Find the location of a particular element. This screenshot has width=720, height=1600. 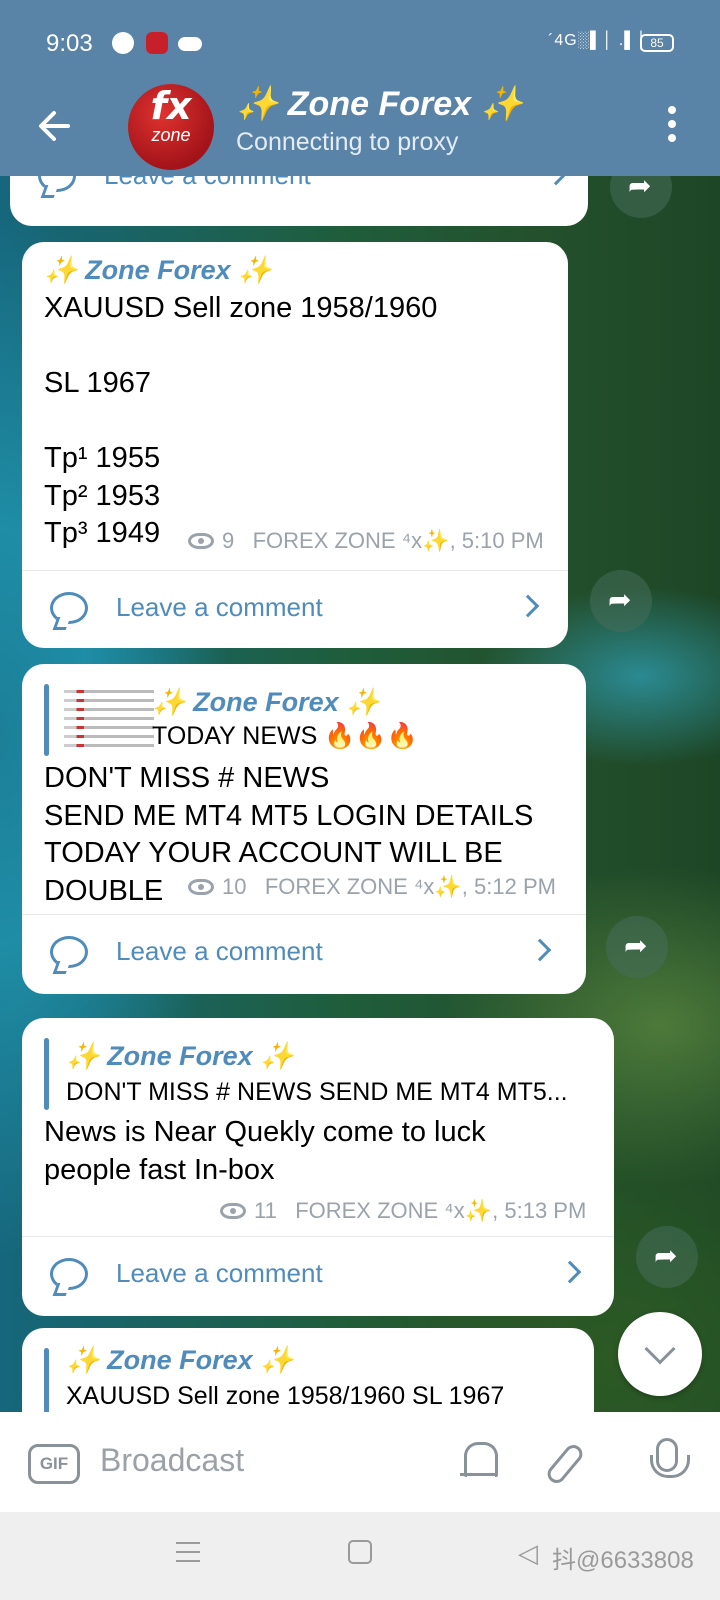

news-thumbnail is located at coordinates (109, 720).